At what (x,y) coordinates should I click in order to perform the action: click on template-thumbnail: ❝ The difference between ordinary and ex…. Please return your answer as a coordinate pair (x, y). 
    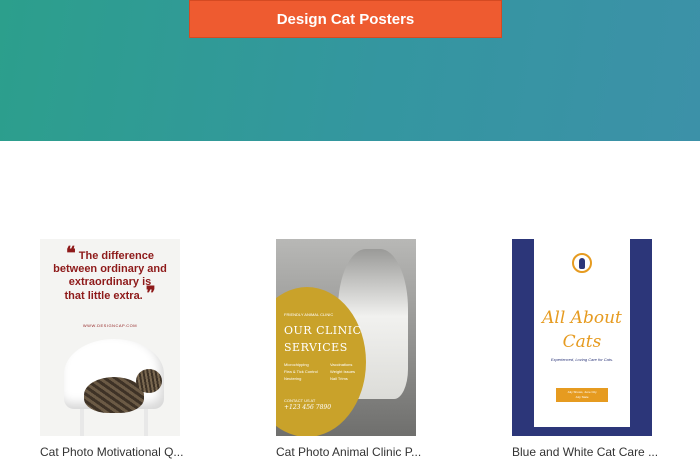
    Looking at the image, I should click on (110, 337).